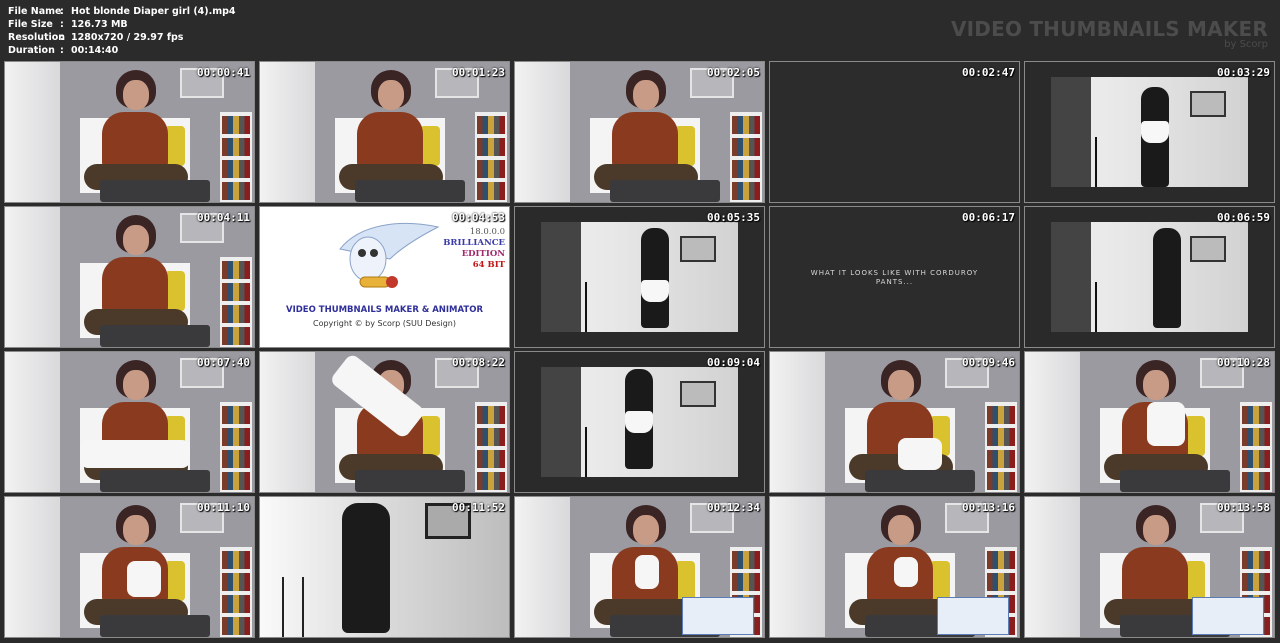  What do you see at coordinates (988, 362) in the screenshot?
I see `timestamp: 00:09:46` at bounding box center [988, 362].